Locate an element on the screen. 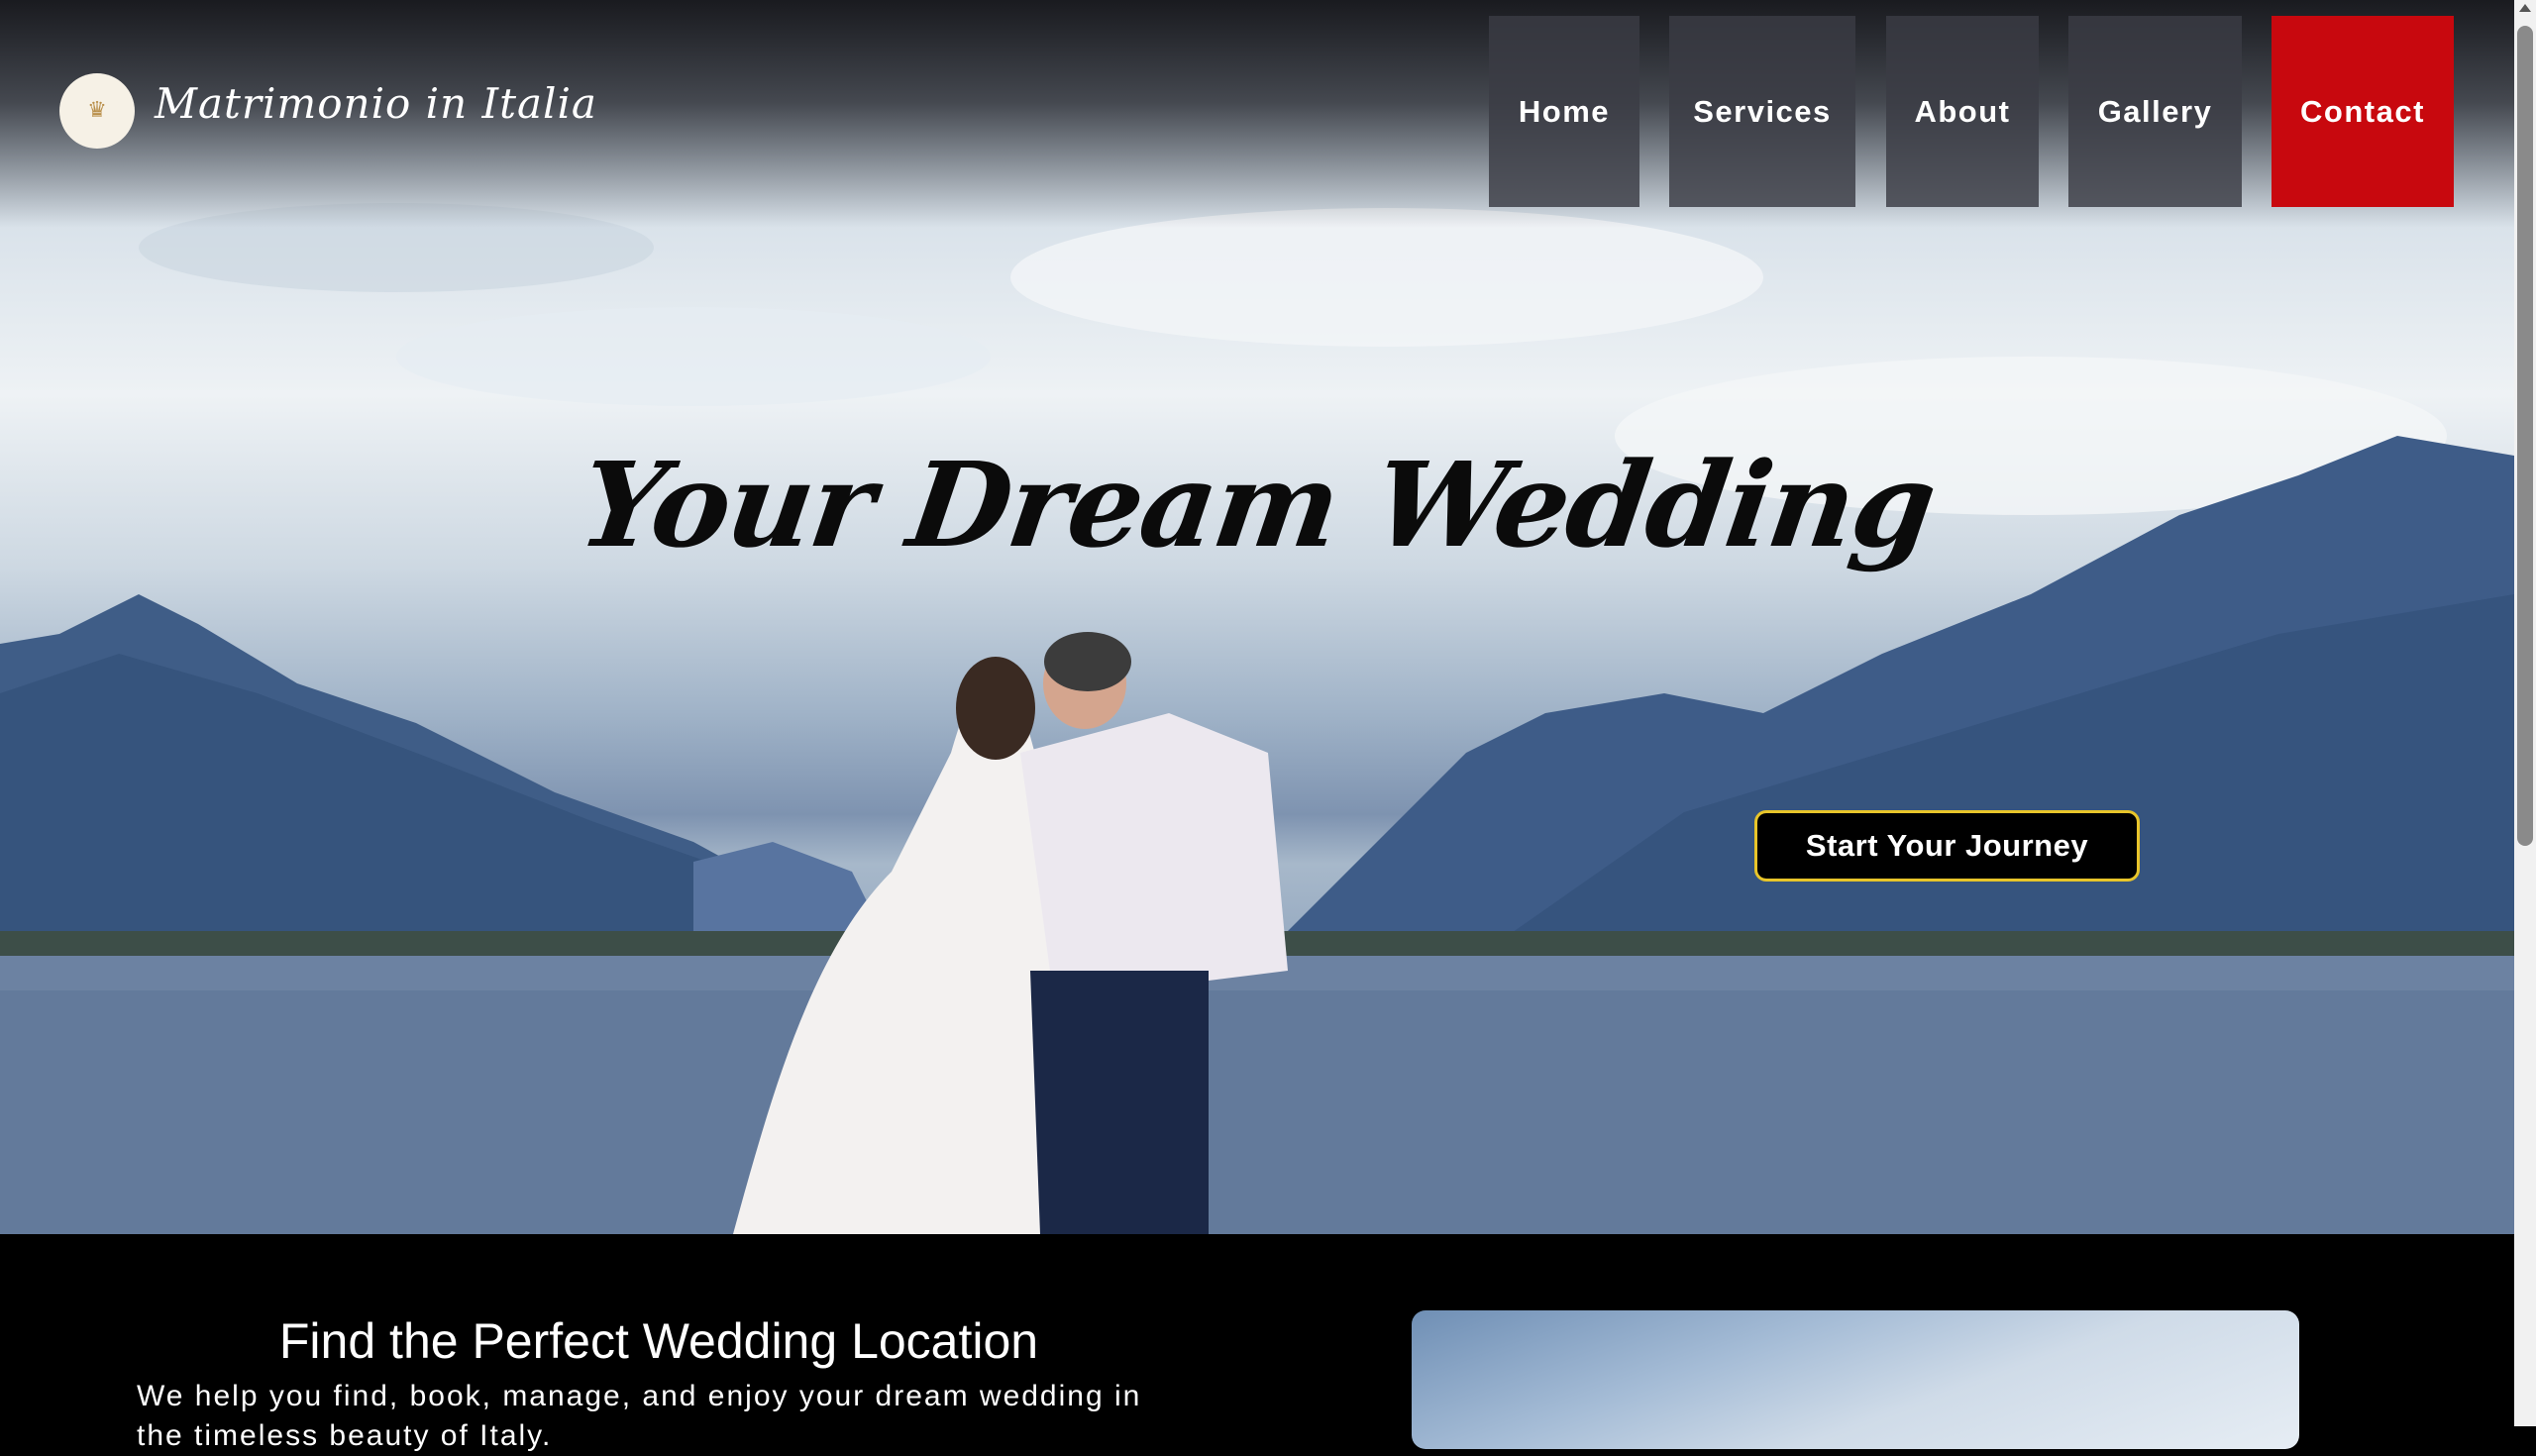  nav-contact: Contact is located at coordinates (2363, 111).